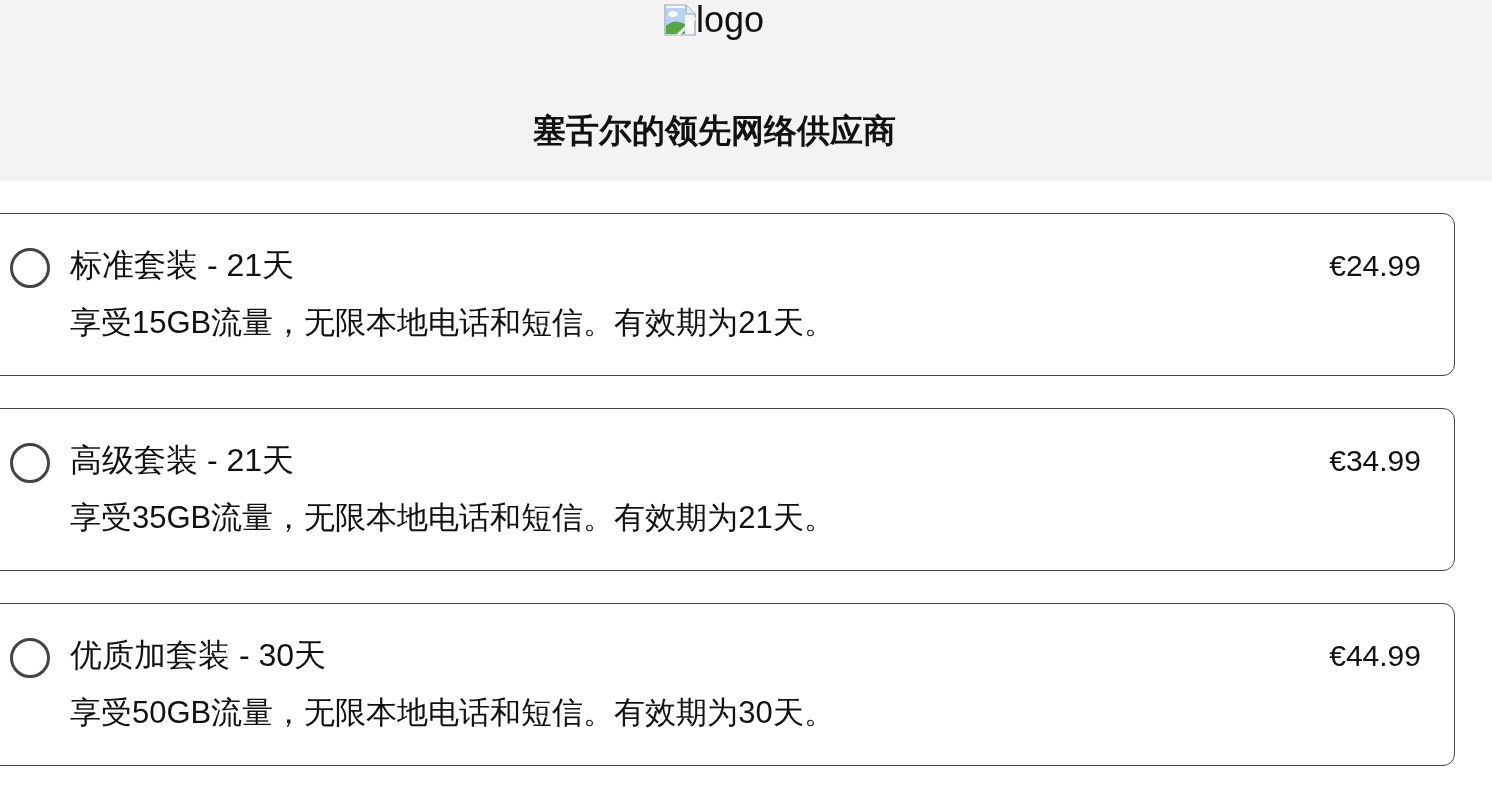 This screenshot has height=788, width=1492. I want to click on plan-price: €34.99, so click(1375, 461).